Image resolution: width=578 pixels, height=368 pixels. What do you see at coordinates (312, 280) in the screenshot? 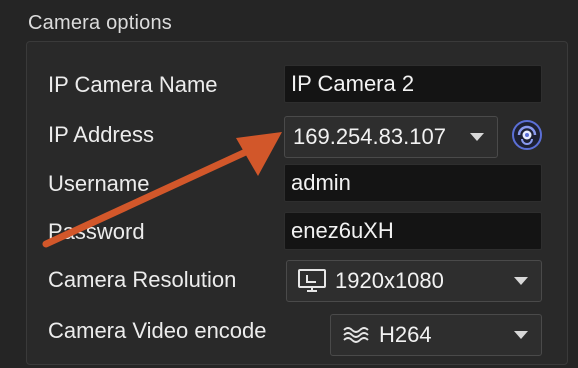
I see `monitor-icon` at bounding box center [312, 280].